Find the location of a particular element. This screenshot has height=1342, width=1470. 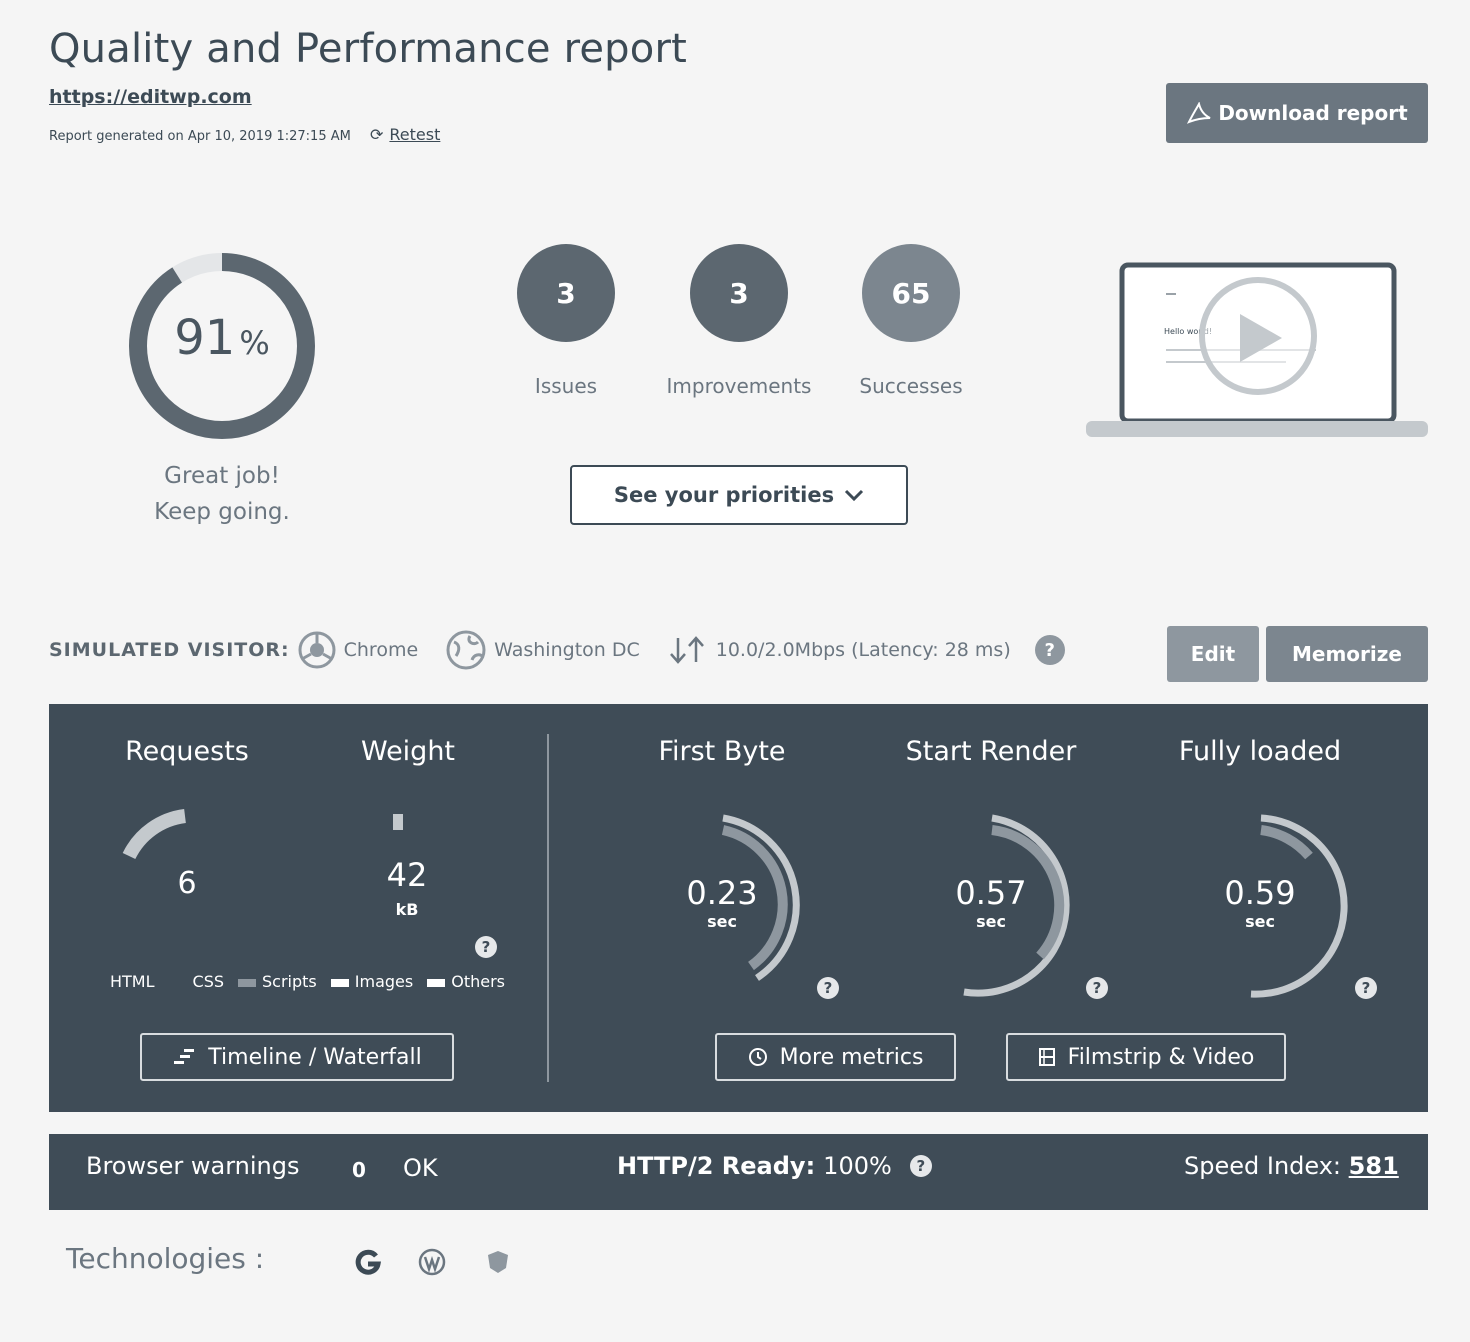

timeline-waterfall-button: Timeline / Waterfall is located at coordinates (297, 1057).